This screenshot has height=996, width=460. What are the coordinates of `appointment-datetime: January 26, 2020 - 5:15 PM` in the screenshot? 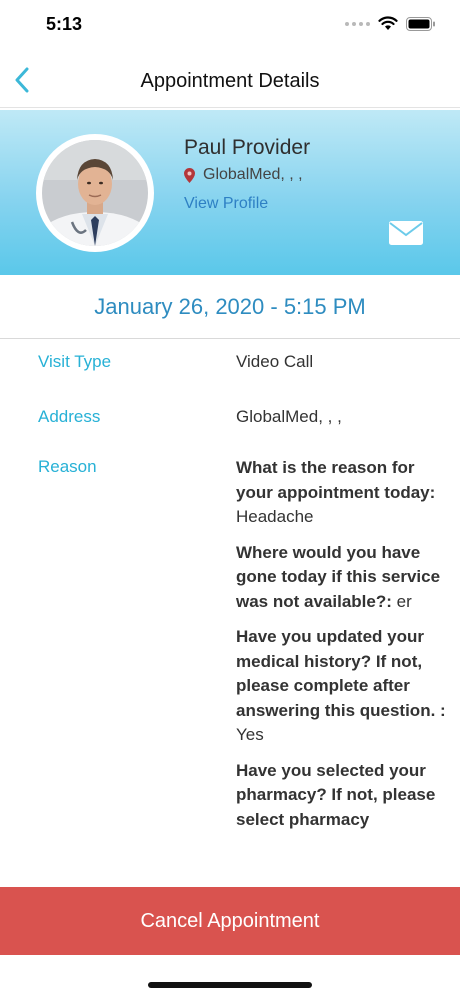 It's located at (230, 306).